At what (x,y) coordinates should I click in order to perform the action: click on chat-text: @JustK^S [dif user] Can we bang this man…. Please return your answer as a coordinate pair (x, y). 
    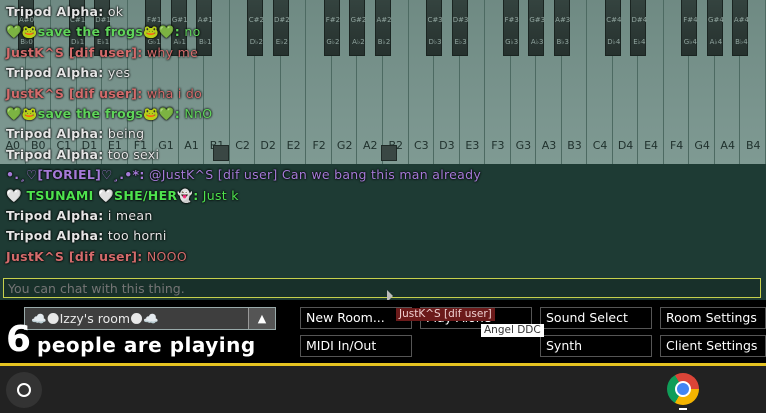
    Looking at the image, I should click on (315, 175).